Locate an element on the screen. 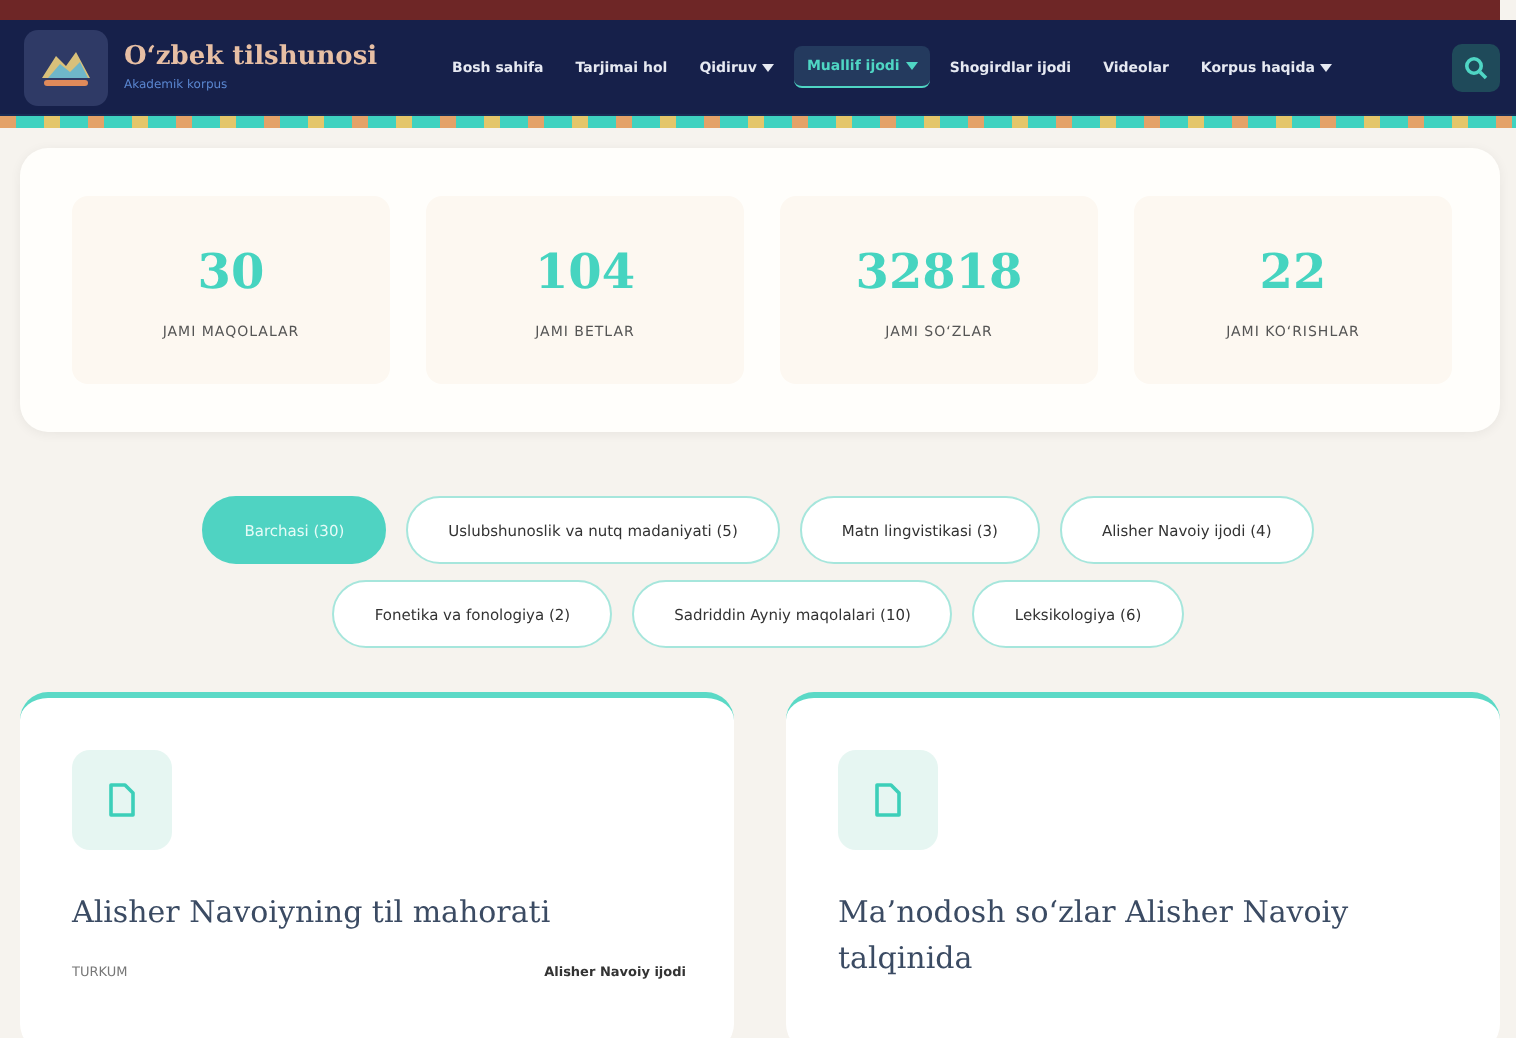 The width and height of the screenshot is (1516, 1038). article-title: Ma’nodosh so‘zlar Alisher Navoiy talqinida is located at coordinates (1094, 936).